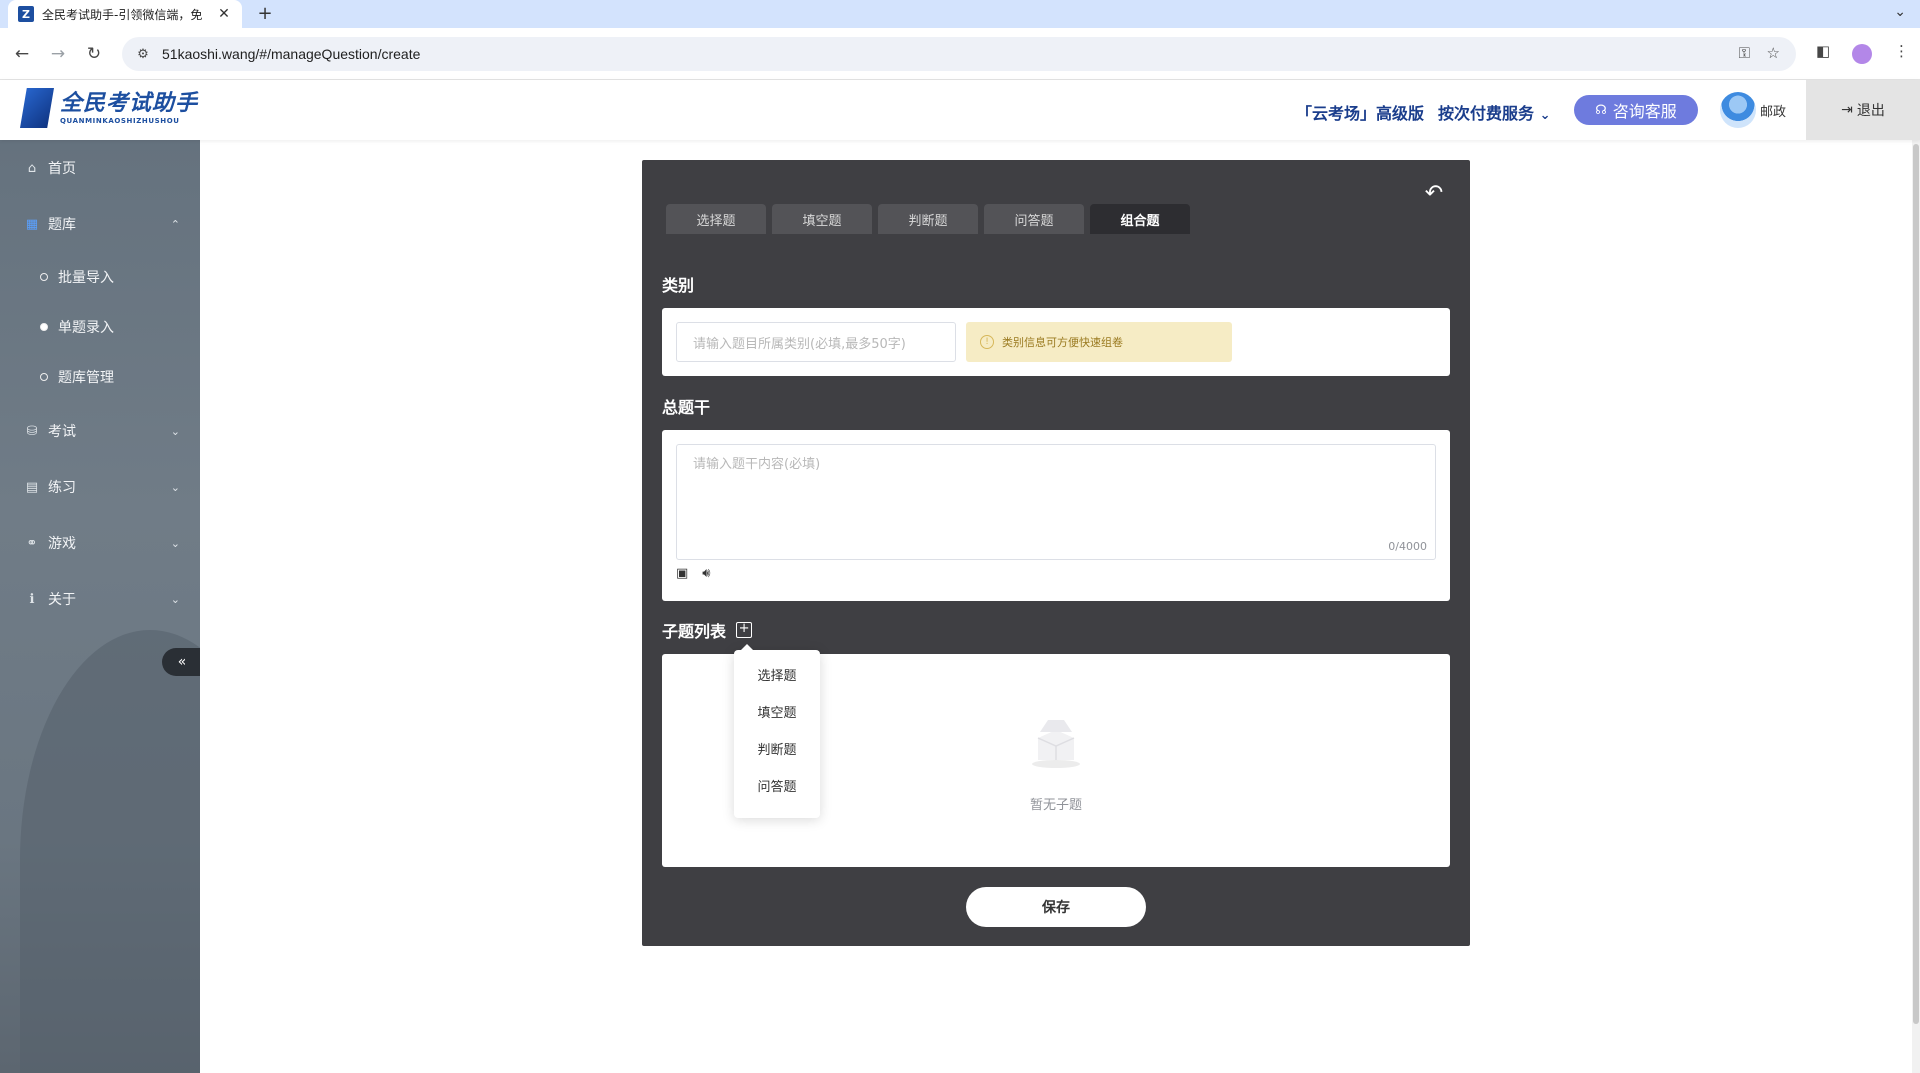  I want to click on browser-tab: Z 全民考试助手-引领微信端，免 ✕, so click(125, 14).